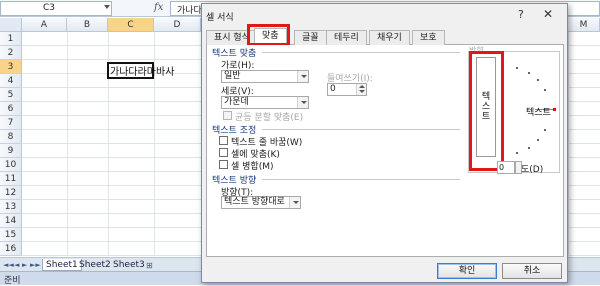  I want to click on tab-font: 글꼴, so click(310, 37).